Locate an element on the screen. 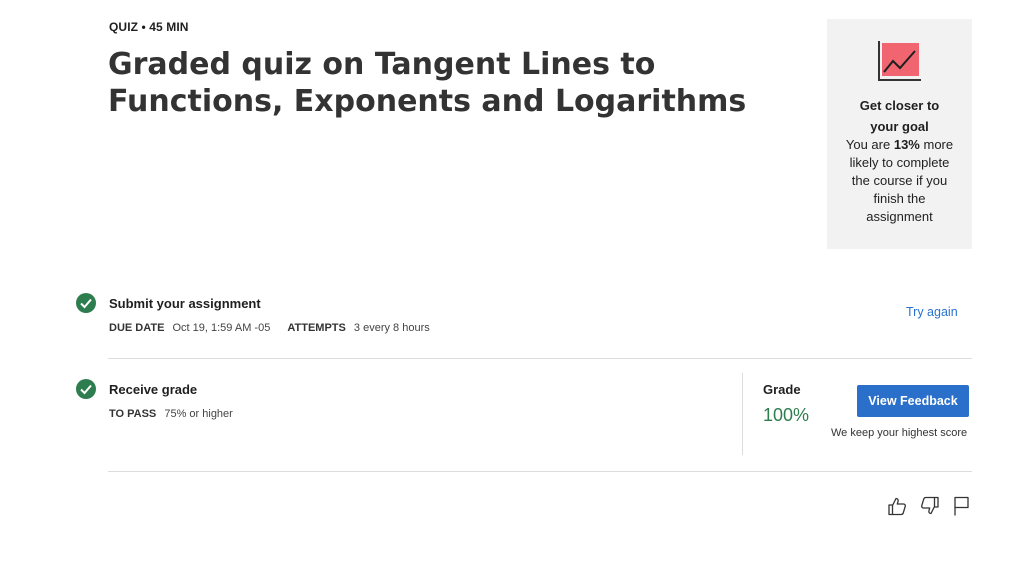 This screenshot has width=1017, height=571. grade-step-meta: TO PASS 75% or higher is located at coordinates (178, 414).